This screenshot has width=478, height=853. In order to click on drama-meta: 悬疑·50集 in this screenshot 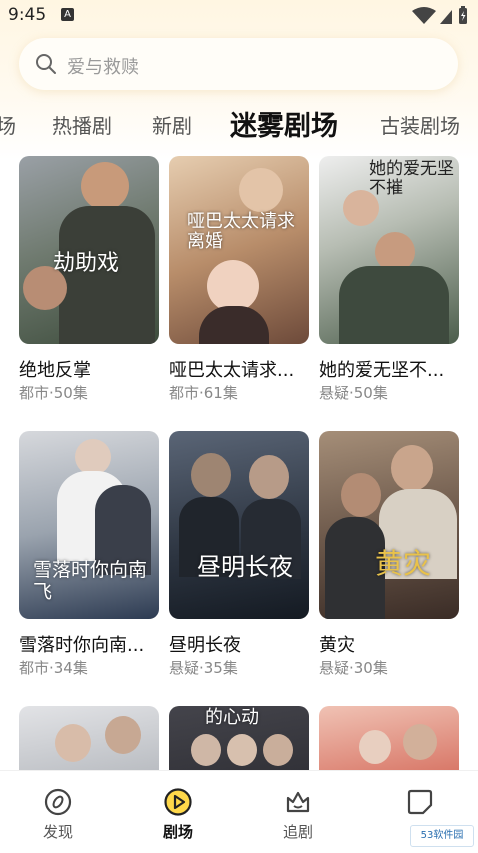, I will do `click(353, 393)`.